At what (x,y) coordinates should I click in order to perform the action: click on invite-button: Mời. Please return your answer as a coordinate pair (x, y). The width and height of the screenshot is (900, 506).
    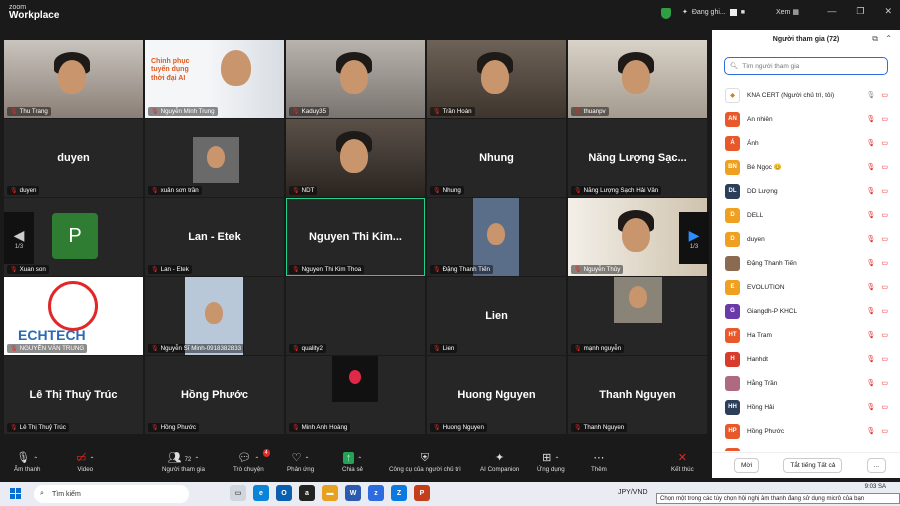
    Looking at the image, I should click on (747, 465).